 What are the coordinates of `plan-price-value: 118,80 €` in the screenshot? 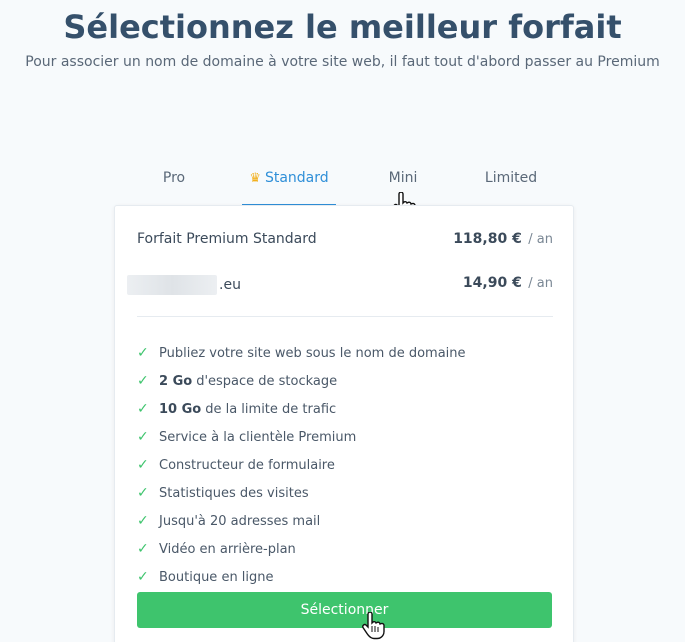 It's located at (487, 239).